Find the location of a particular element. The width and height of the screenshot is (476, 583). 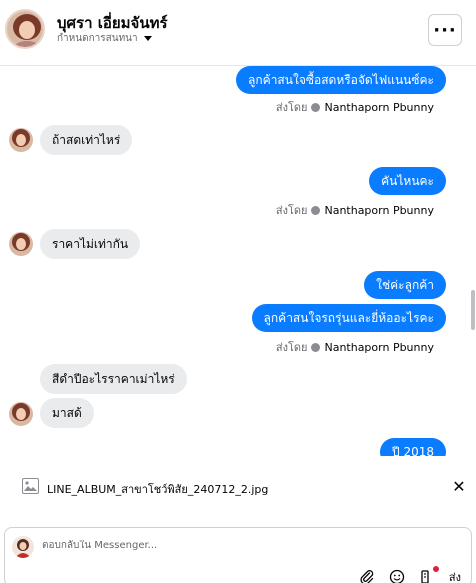

assign-conversation-dropdown: กำหนดการสนทนา is located at coordinates (104, 38).